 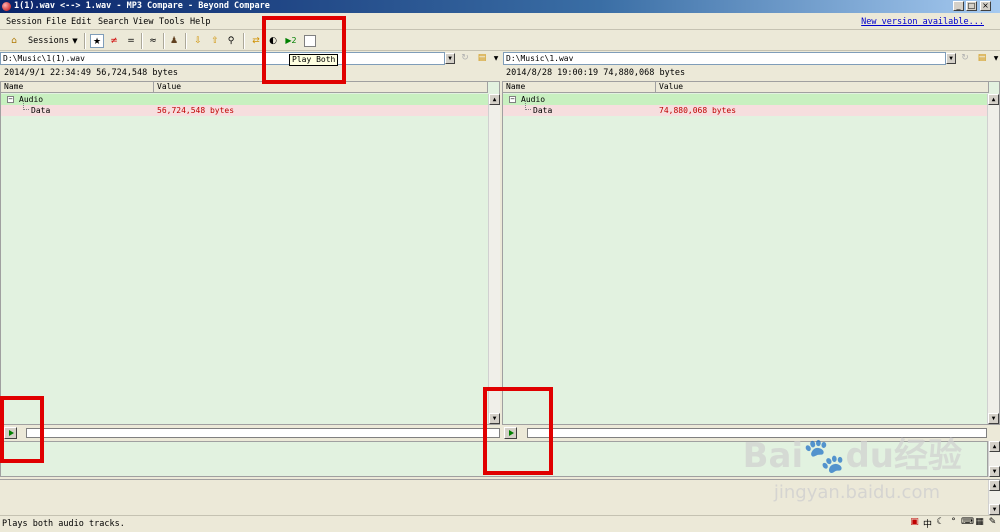 What do you see at coordinates (985, 6) in the screenshot?
I see `close-button: ×` at bounding box center [985, 6].